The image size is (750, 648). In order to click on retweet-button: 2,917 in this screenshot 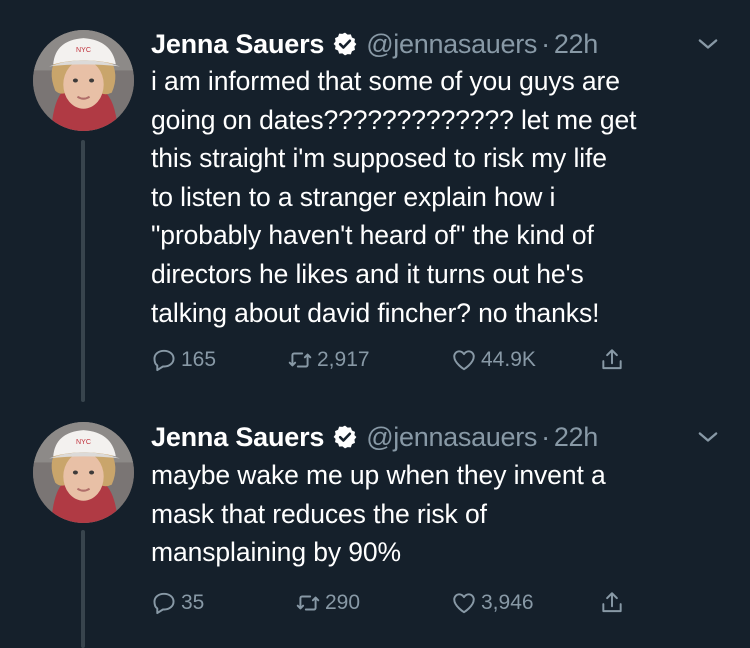, I will do `click(328, 360)`.